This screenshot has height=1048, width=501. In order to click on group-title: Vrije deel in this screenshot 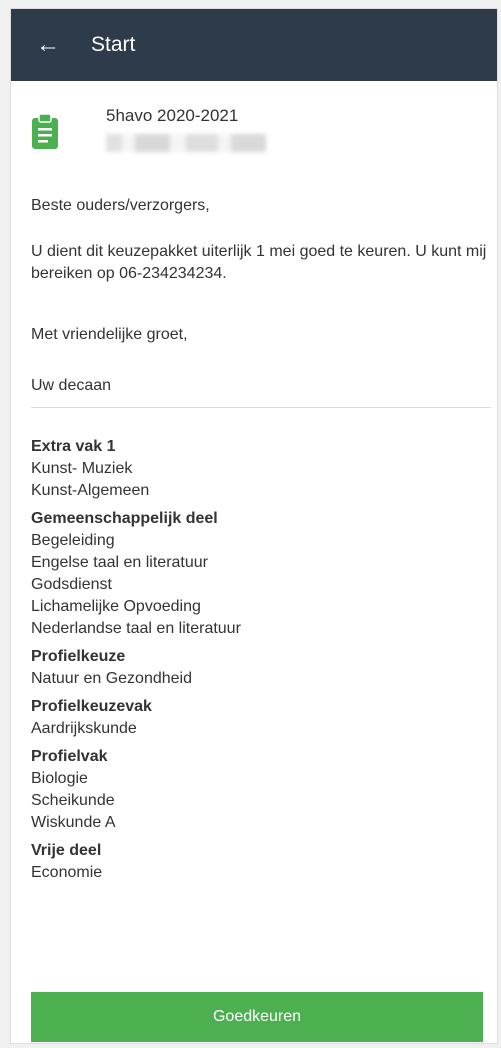, I will do `click(66, 850)`.